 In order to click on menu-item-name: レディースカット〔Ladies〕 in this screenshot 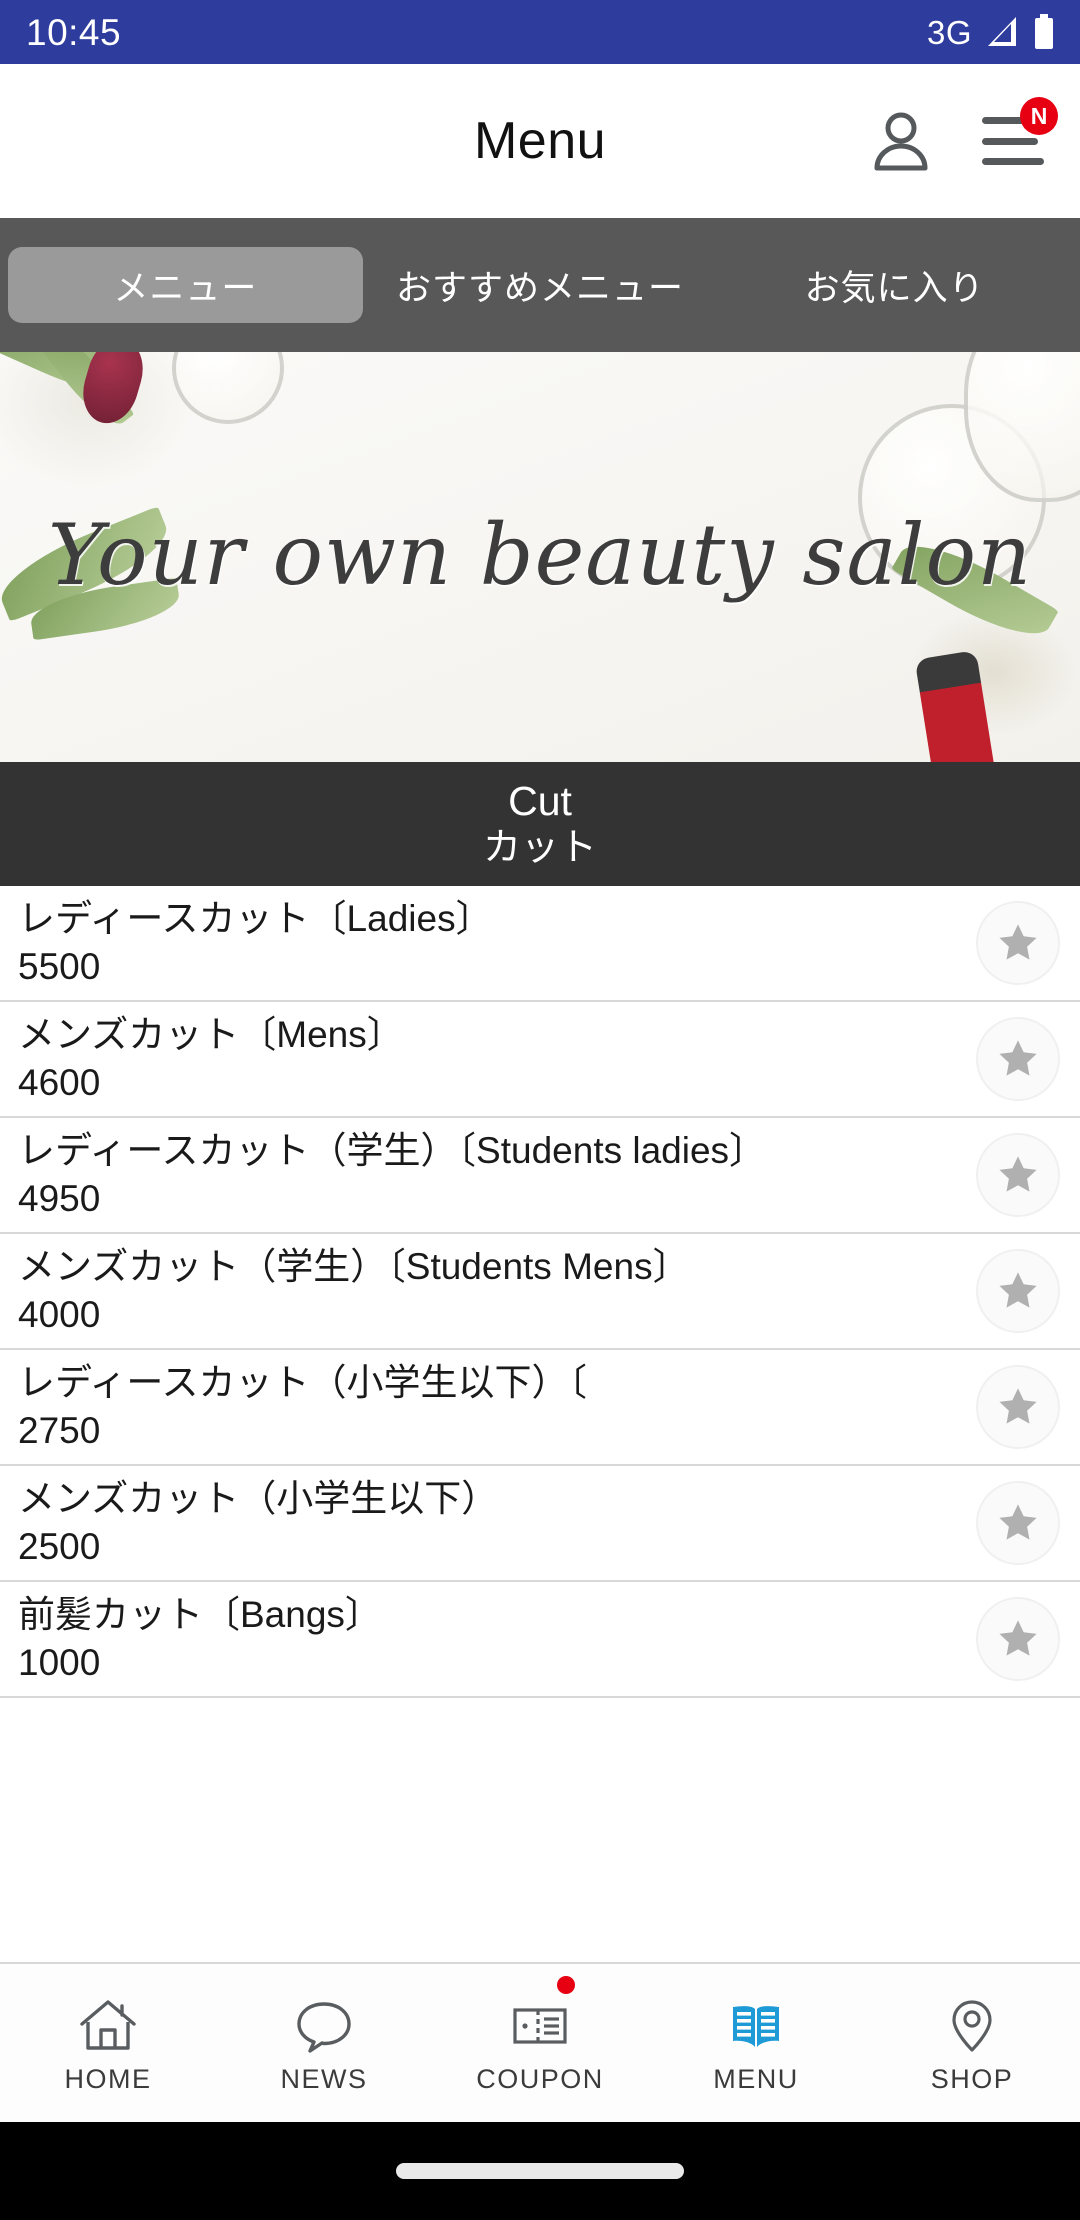, I will do `click(255, 919)`.